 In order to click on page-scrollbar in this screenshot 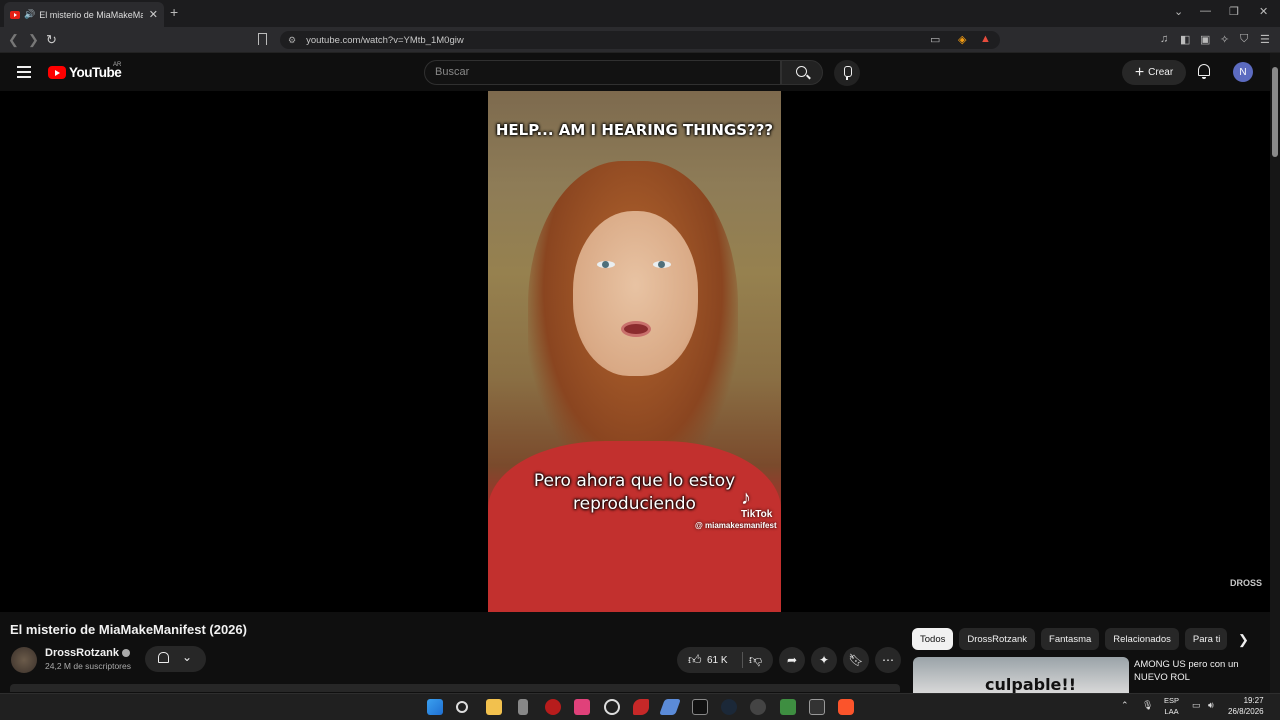, I will do `click(1275, 373)`.